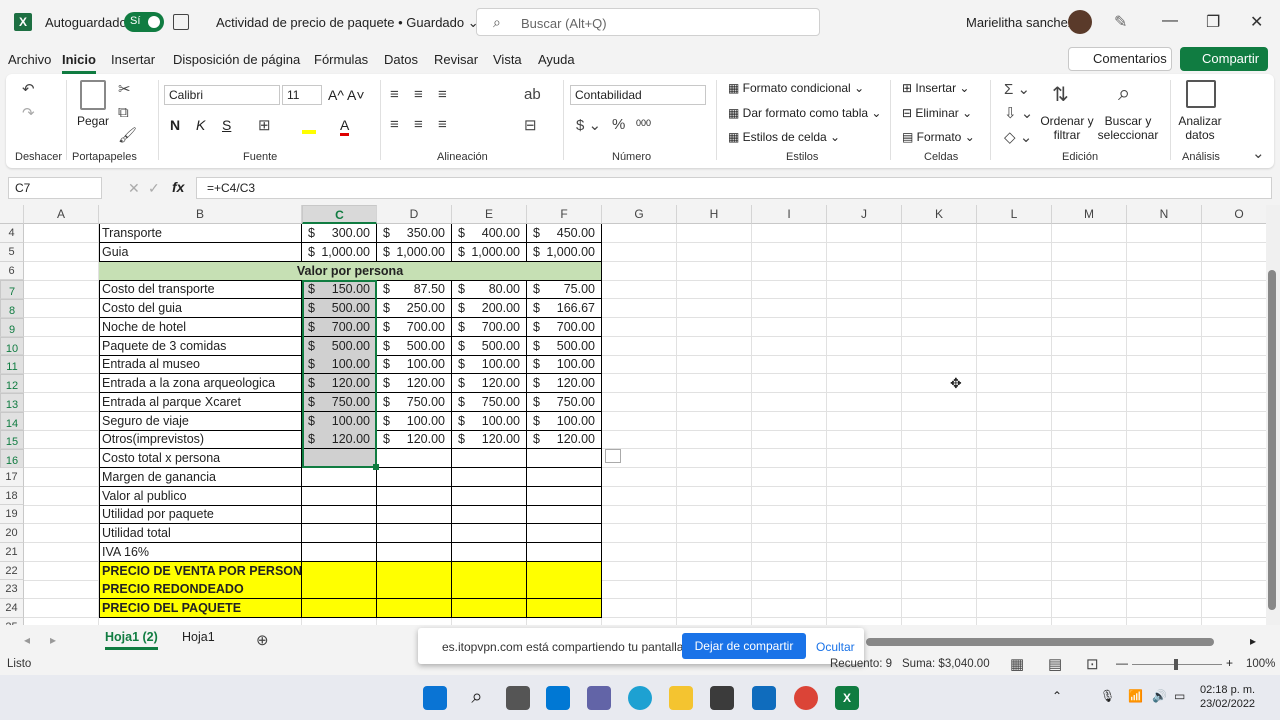 Image resolution: width=1280 pixels, height=720 pixels. What do you see at coordinates (806, 698) in the screenshot?
I see `chrome-icon` at bounding box center [806, 698].